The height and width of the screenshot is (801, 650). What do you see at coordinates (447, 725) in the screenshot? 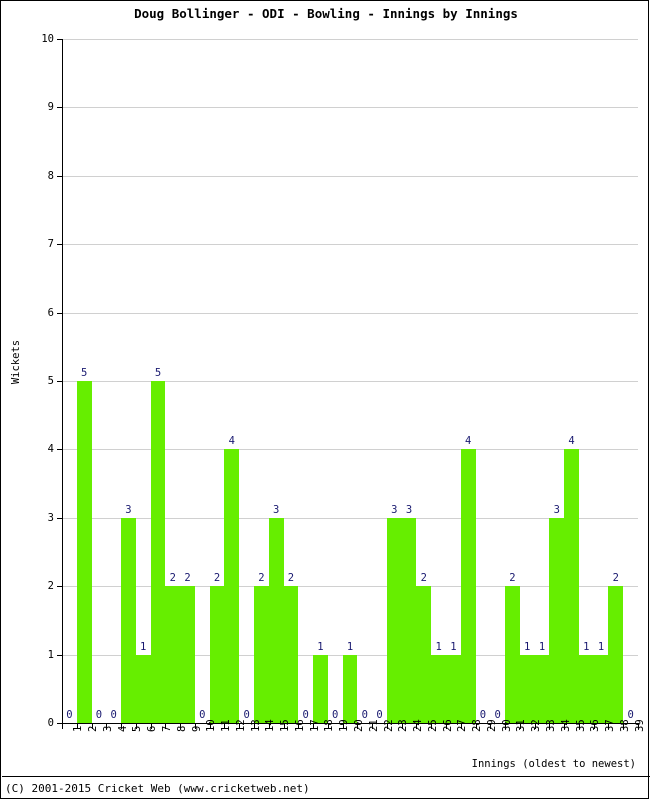
I see `x-axis-tick-label: 26` at bounding box center [447, 725].